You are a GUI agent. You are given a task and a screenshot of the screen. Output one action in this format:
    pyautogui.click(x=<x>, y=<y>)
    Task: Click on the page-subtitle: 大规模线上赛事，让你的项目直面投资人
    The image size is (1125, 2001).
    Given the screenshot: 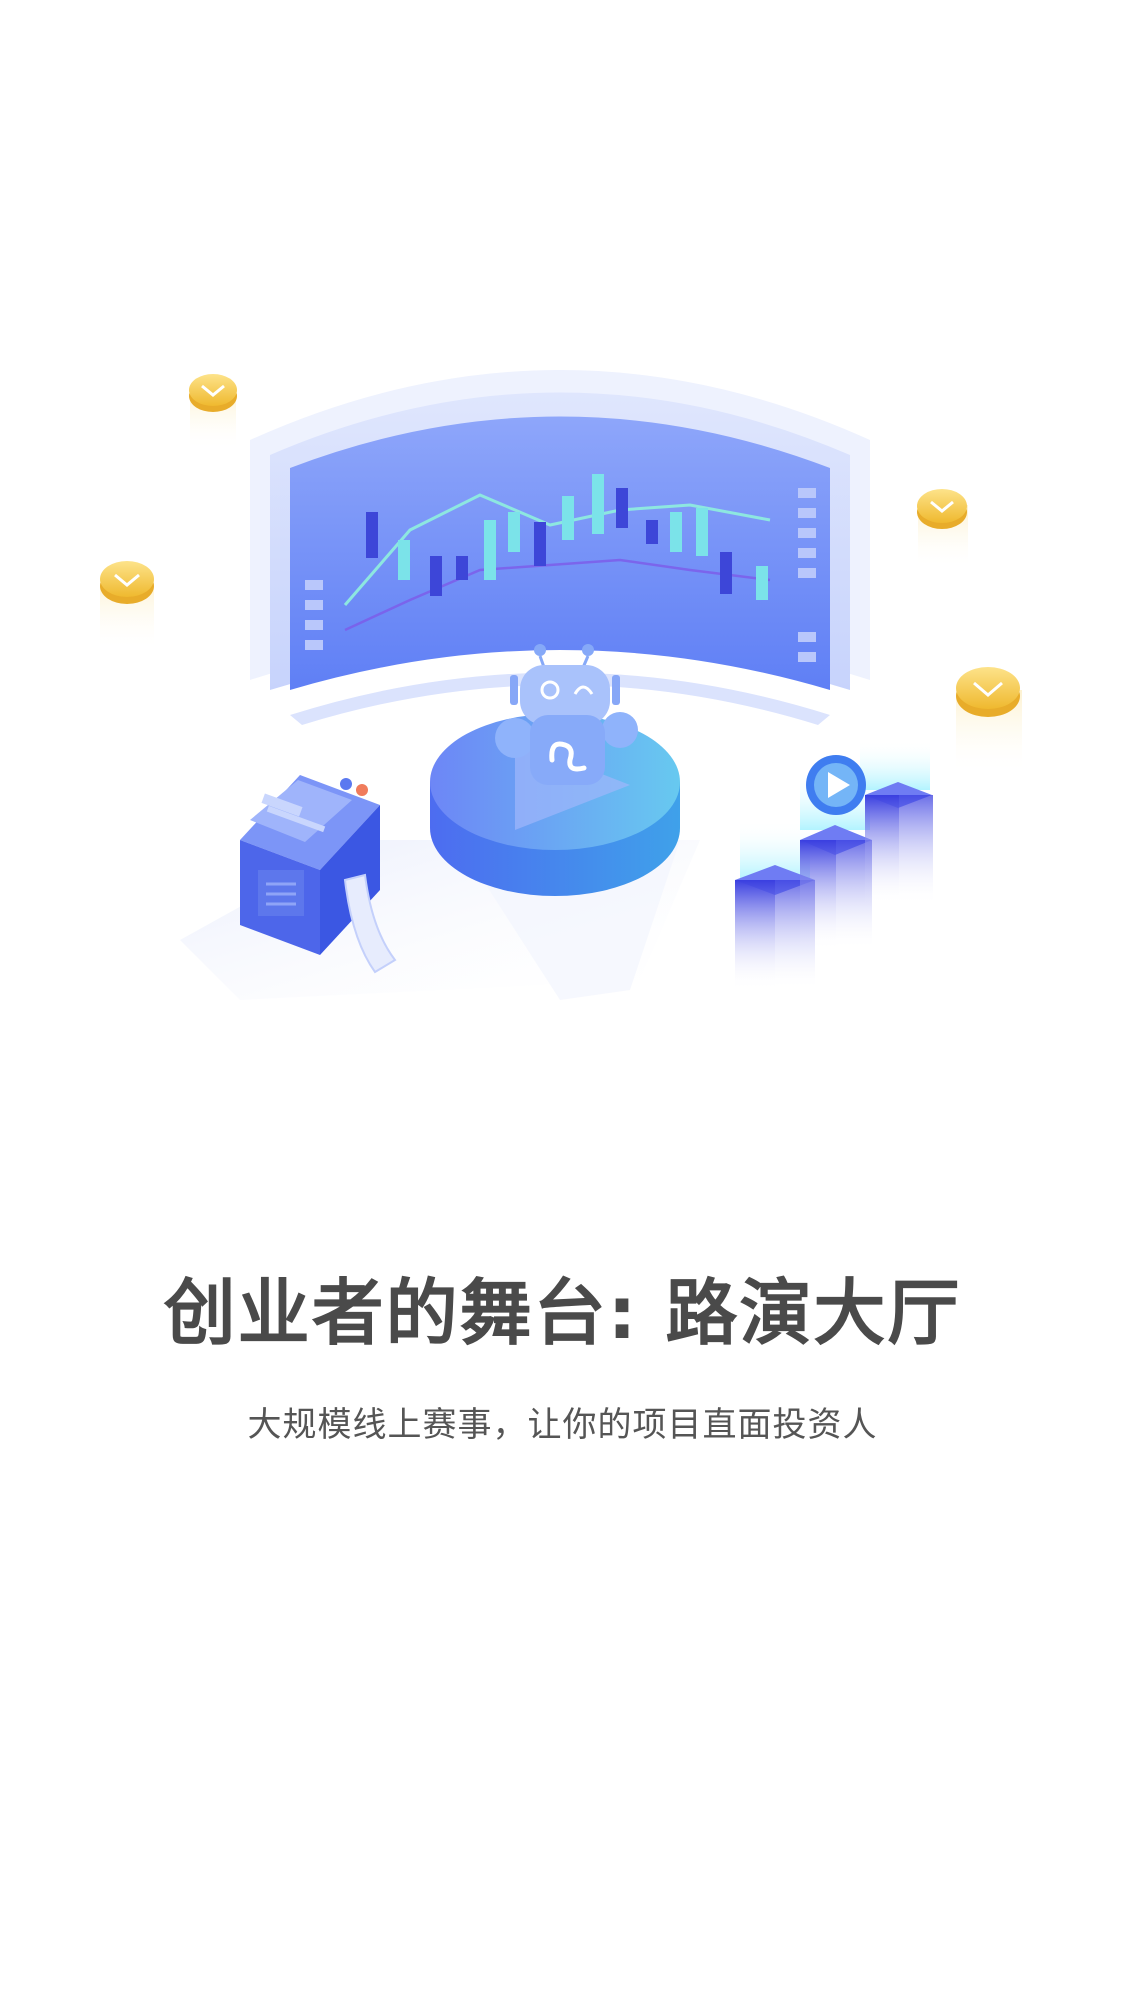 What is the action you would take?
    pyautogui.click(x=562, y=1425)
    